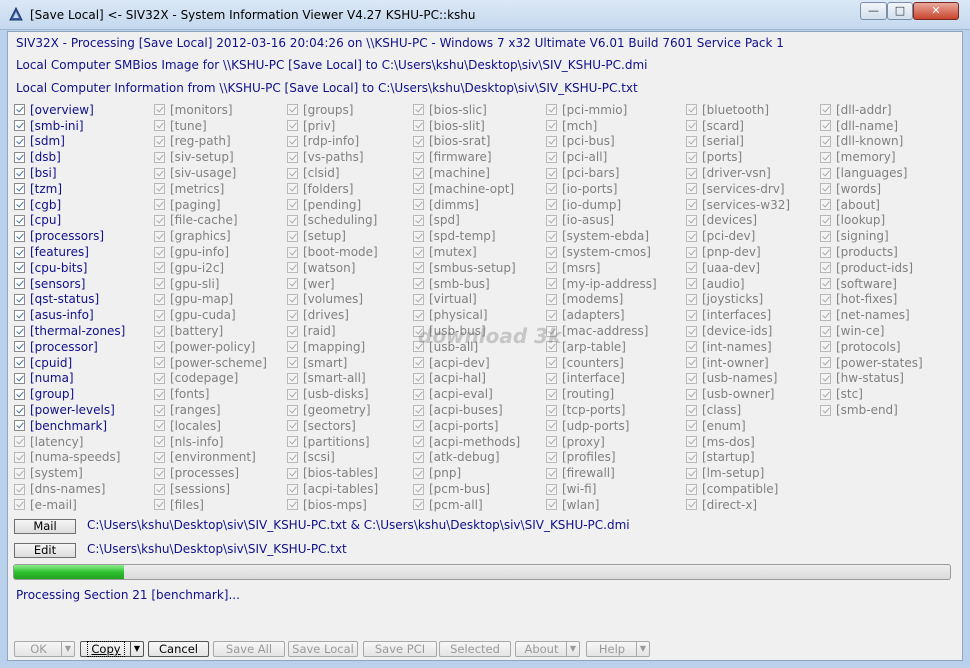  I want to click on section-option: [tcp-ports], so click(601, 410).